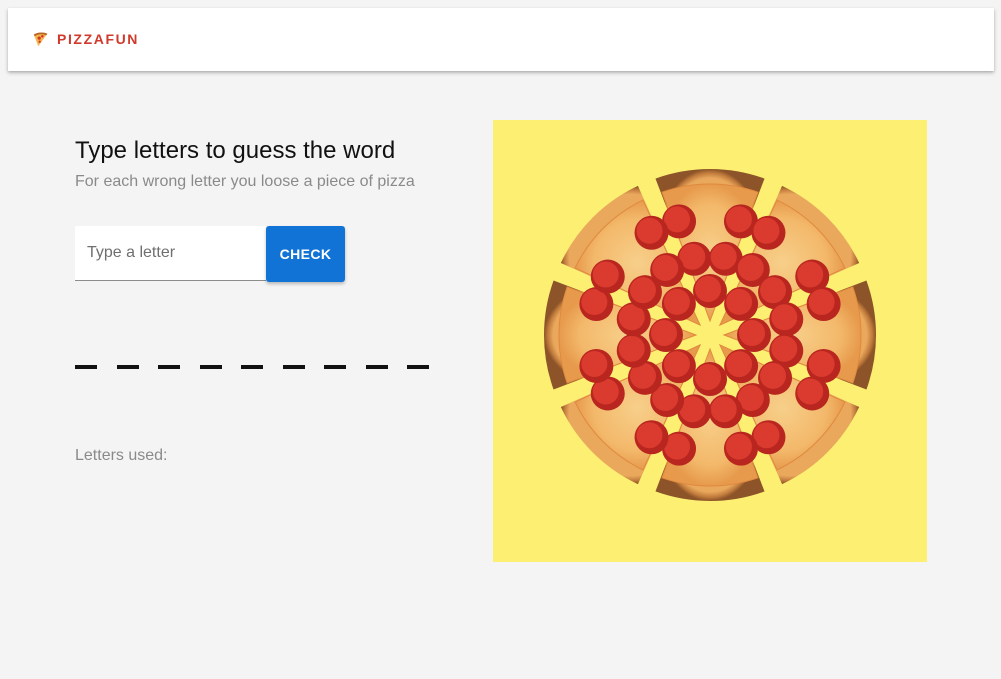 This screenshot has width=1001, height=679. Describe the element at coordinates (98, 39) in the screenshot. I see `logo-text: PIZZAFUN` at that location.